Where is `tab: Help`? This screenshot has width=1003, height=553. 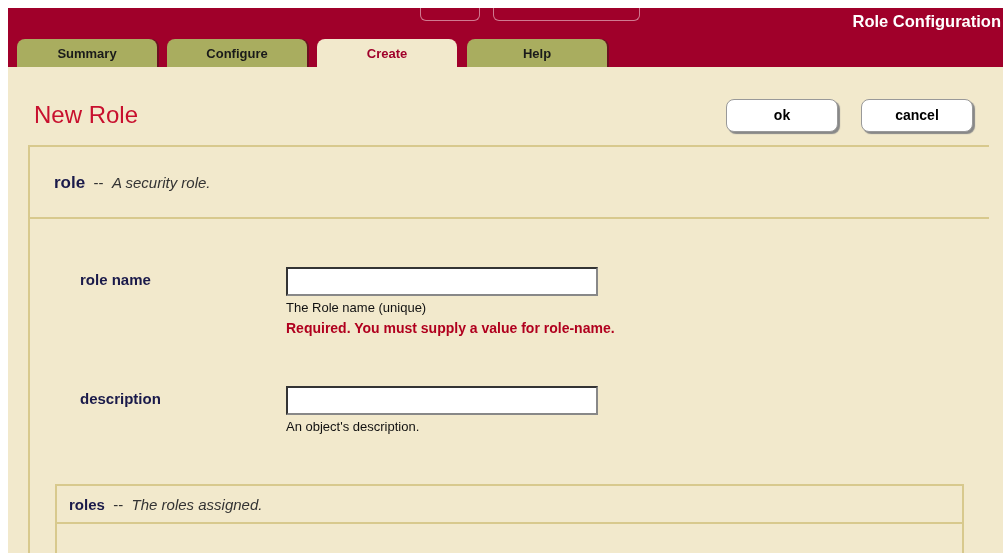 tab: Help is located at coordinates (537, 53).